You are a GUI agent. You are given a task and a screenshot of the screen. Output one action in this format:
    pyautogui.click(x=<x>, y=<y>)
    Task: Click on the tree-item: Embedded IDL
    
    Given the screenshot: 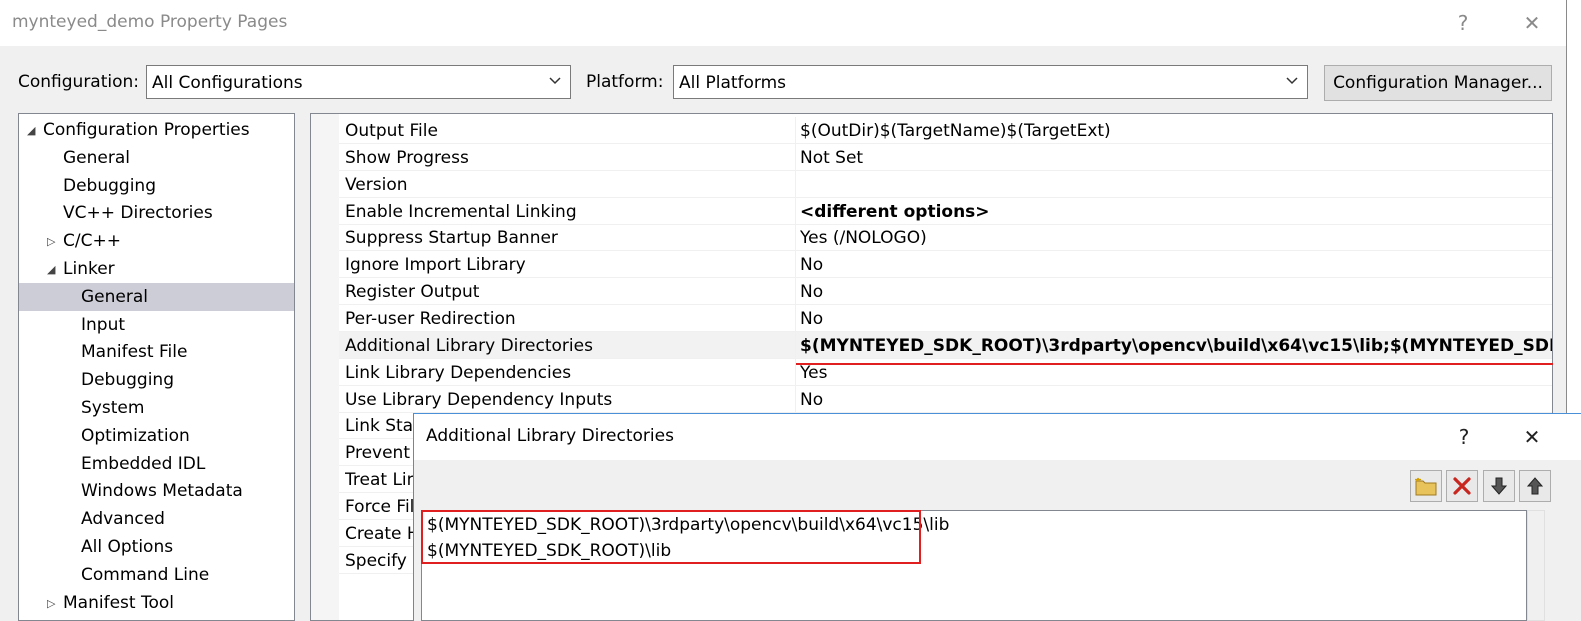 What is the action you would take?
    pyautogui.click(x=156, y=464)
    